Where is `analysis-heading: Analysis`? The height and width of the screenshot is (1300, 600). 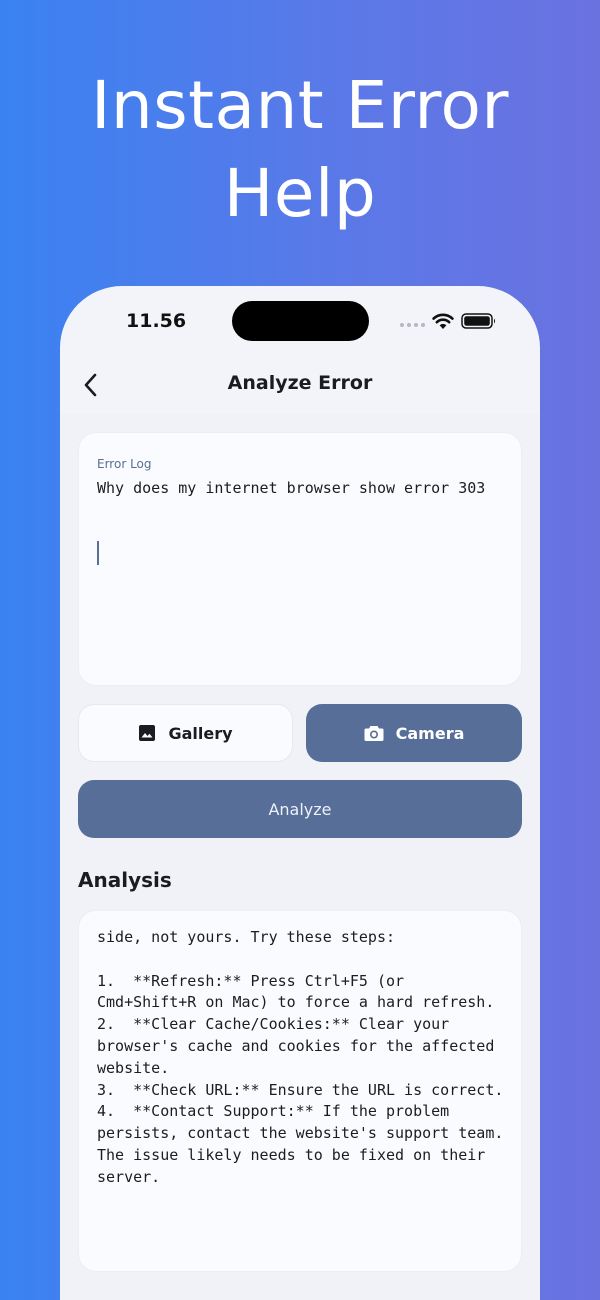
analysis-heading: Analysis is located at coordinates (125, 880).